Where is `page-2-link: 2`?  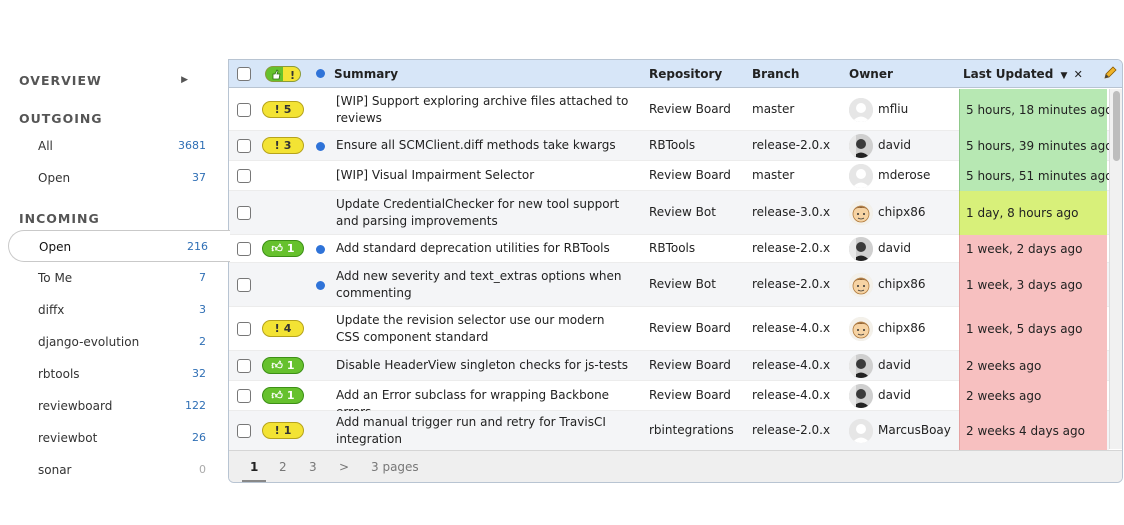 page-2-link: 2 is located at coordinates (283, 467).